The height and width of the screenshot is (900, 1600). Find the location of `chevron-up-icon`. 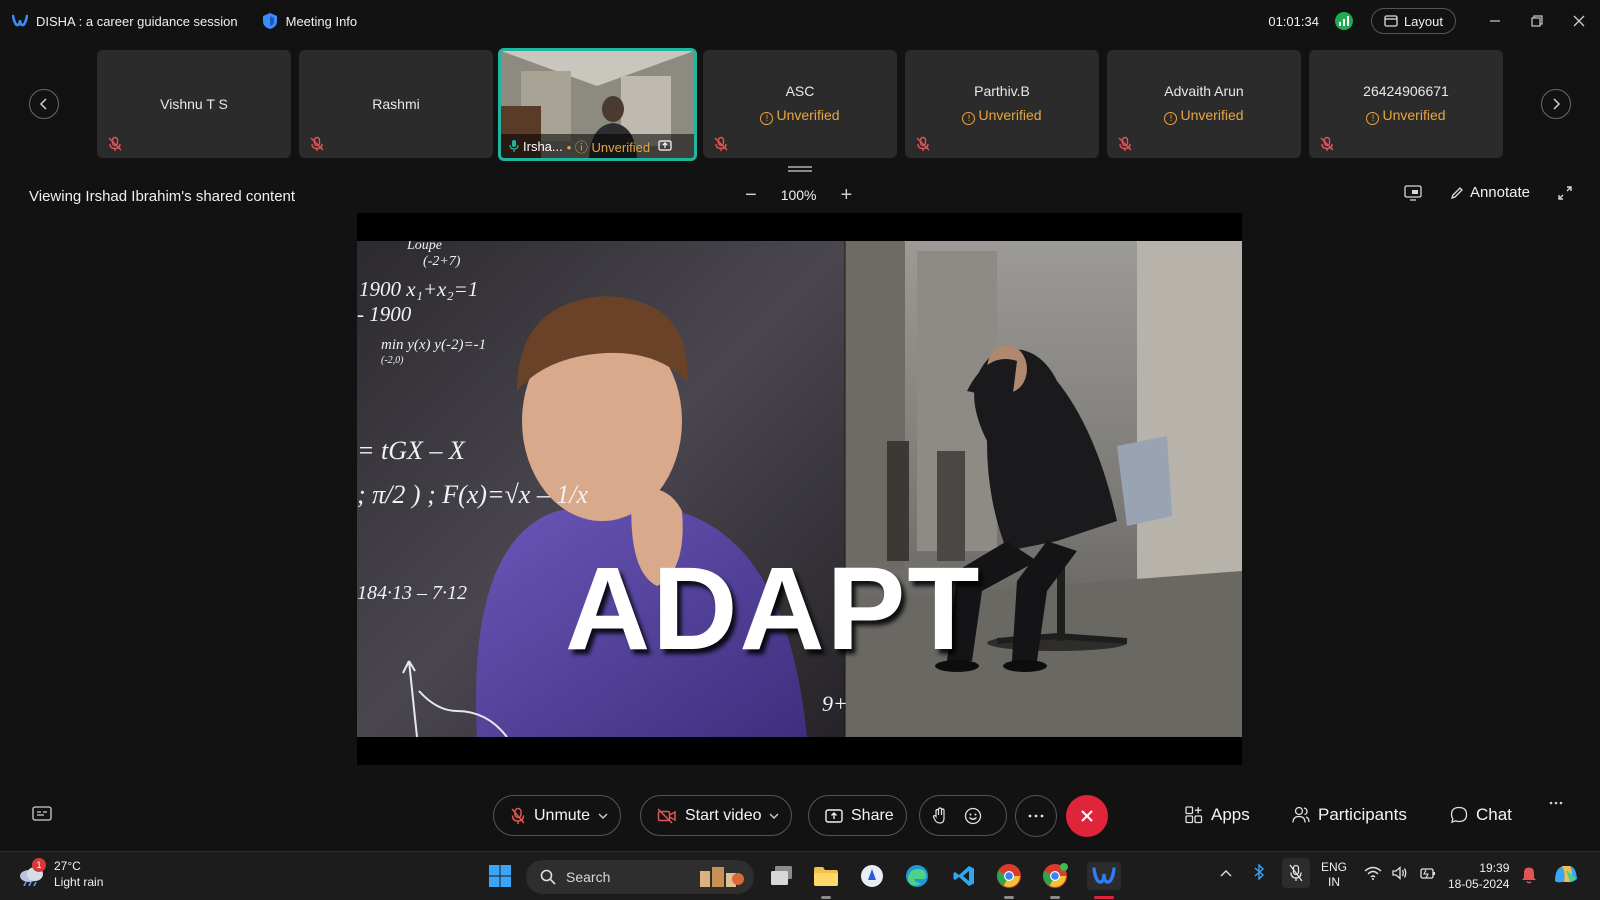

chevron-up-icon is located at coordinates (1226, 873).